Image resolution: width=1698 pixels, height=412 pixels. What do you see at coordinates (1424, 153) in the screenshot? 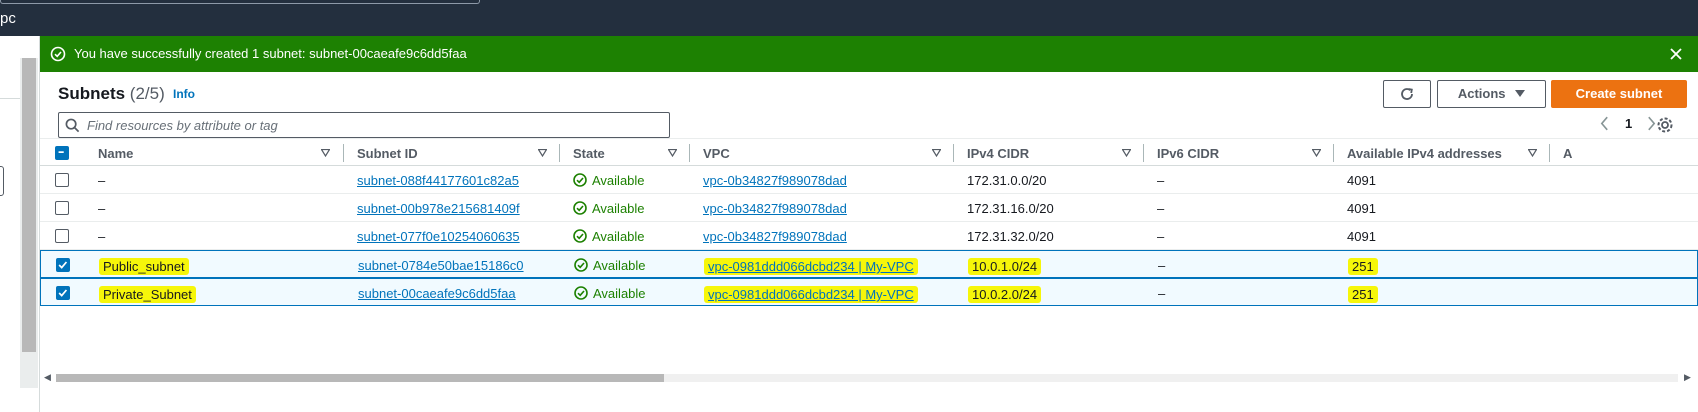
I see `column-header-available-ipv4: Available IPv4 addresses` at bounding box center [1424, 153].